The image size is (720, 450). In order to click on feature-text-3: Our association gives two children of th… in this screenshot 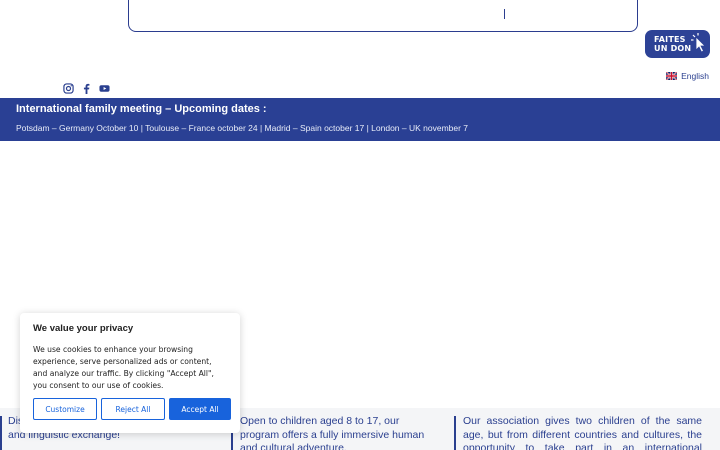, I will do `click(582, 432)`.